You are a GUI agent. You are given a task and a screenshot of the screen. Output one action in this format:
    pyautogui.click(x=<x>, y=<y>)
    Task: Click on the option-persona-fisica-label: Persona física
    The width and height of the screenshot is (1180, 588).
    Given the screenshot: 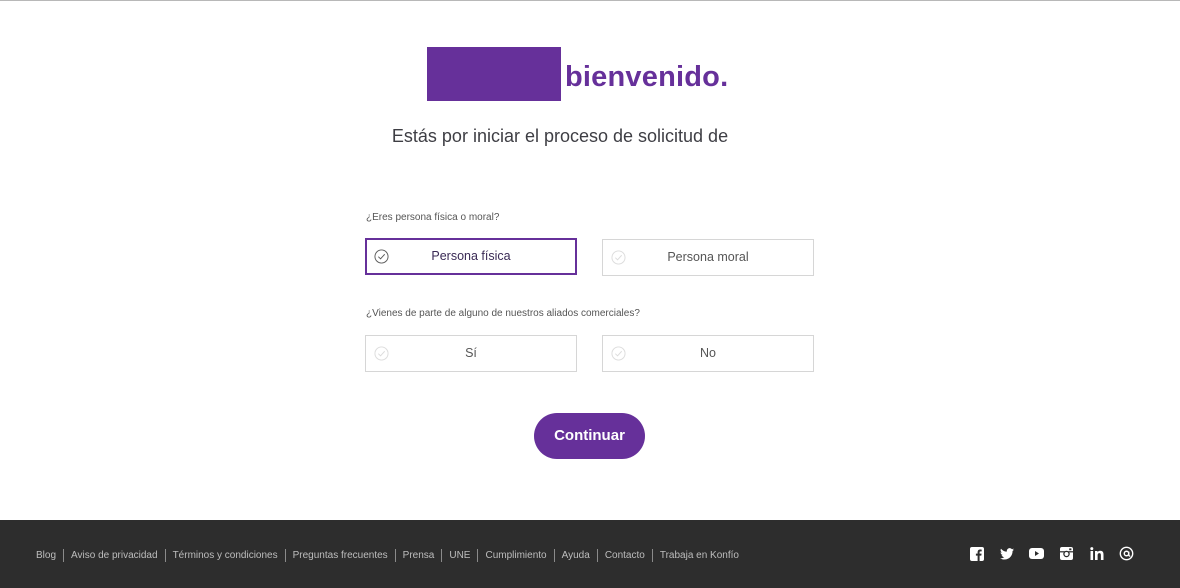 What is the action you would take?
    pyautogui.click(x=471, y=256)
    